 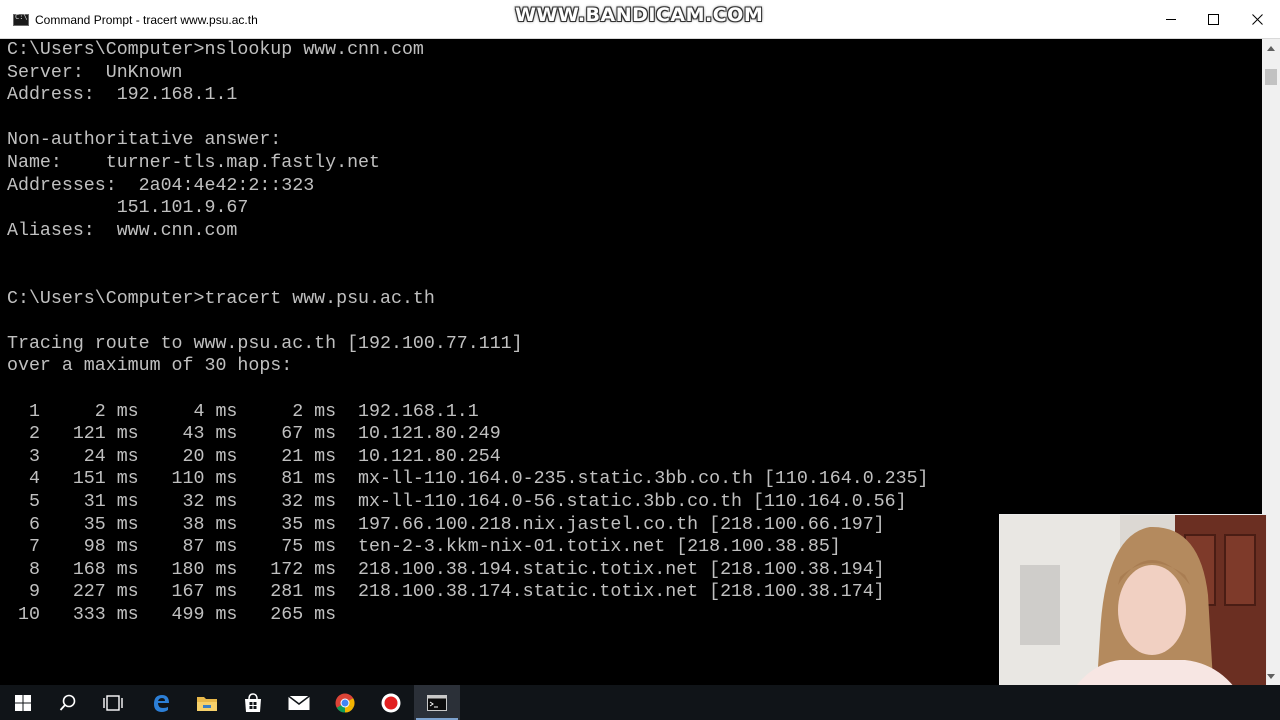 I want to click on command-prompt-icon, so click(x=437, y=702).